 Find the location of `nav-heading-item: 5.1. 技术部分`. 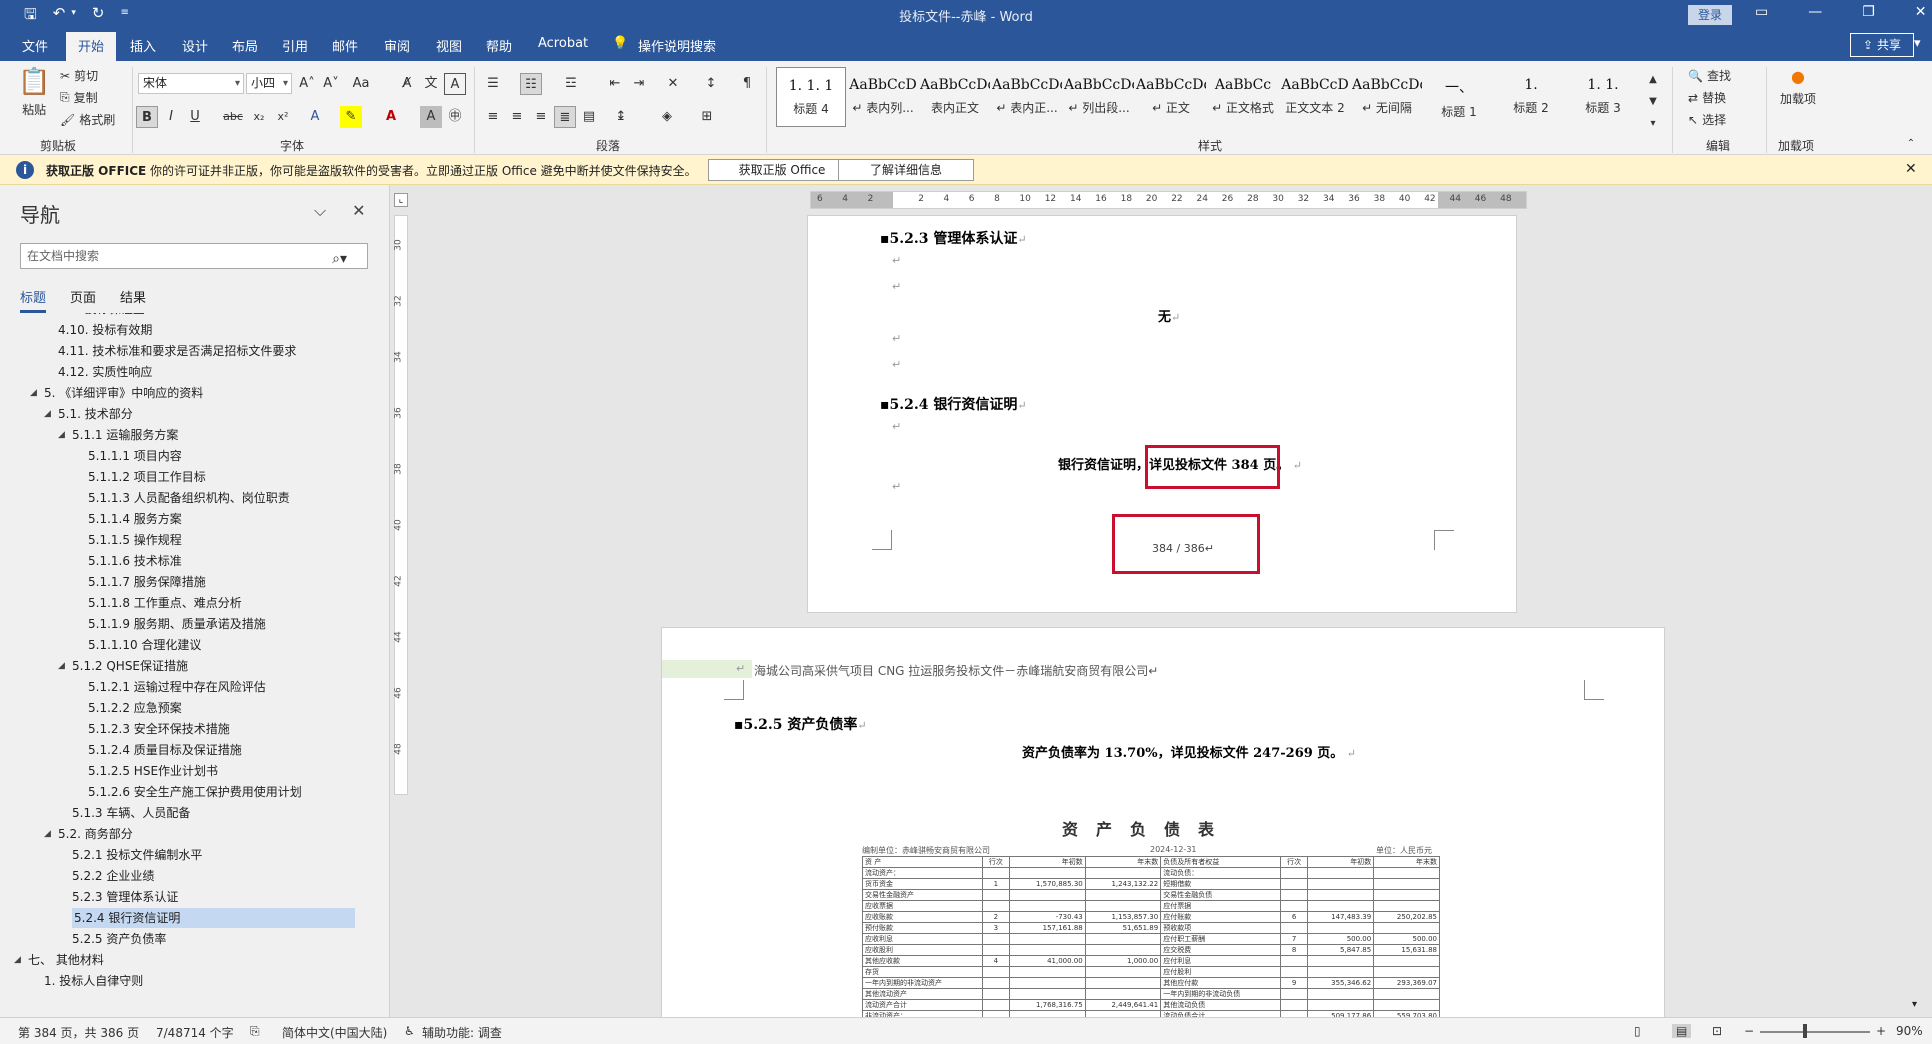

nav-heading-item: 5.1. 技术部分 is located at coordinates (95, 414).